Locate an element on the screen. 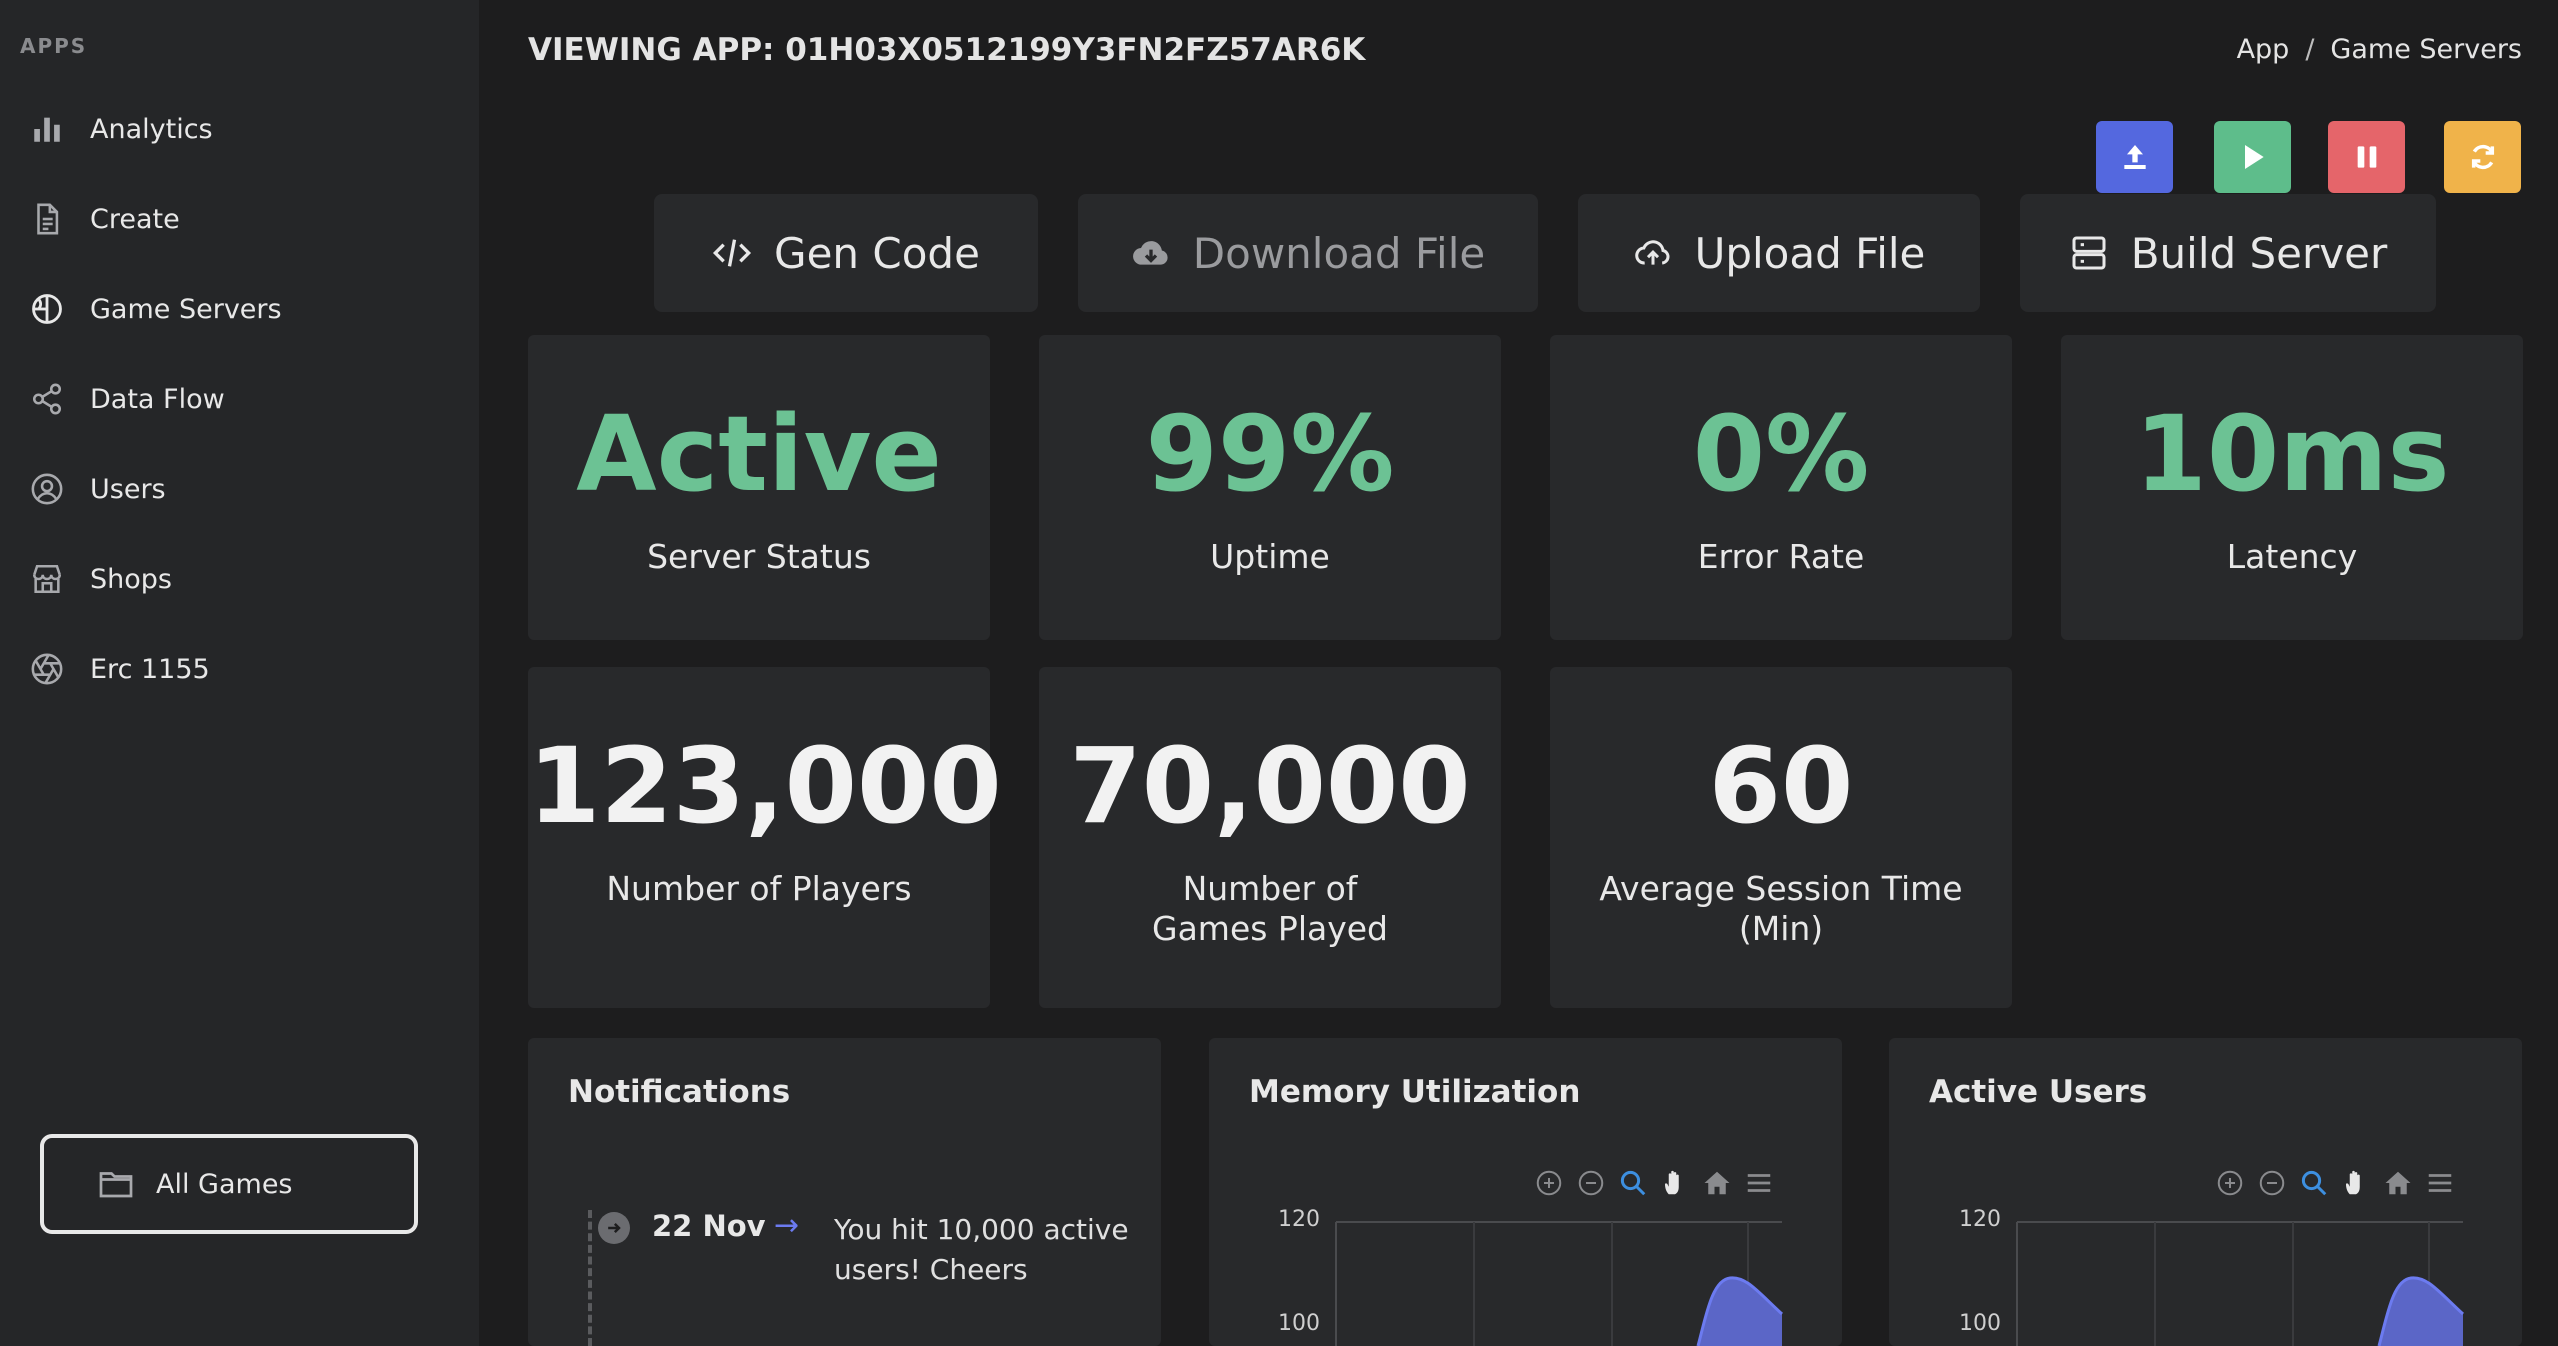  all-games-label: All Games is located at coordinates (224, 1184).